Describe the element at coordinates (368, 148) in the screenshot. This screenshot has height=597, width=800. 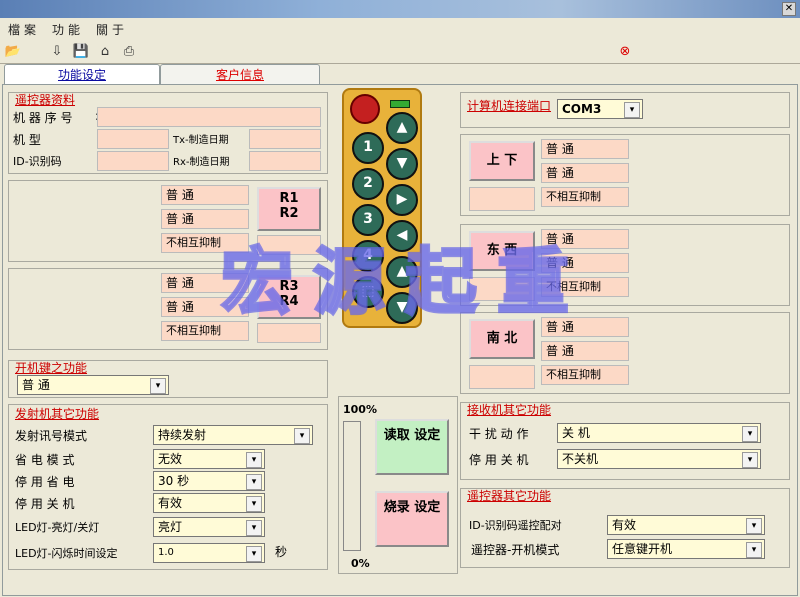
I see `key-1-icon: 1` at that location.